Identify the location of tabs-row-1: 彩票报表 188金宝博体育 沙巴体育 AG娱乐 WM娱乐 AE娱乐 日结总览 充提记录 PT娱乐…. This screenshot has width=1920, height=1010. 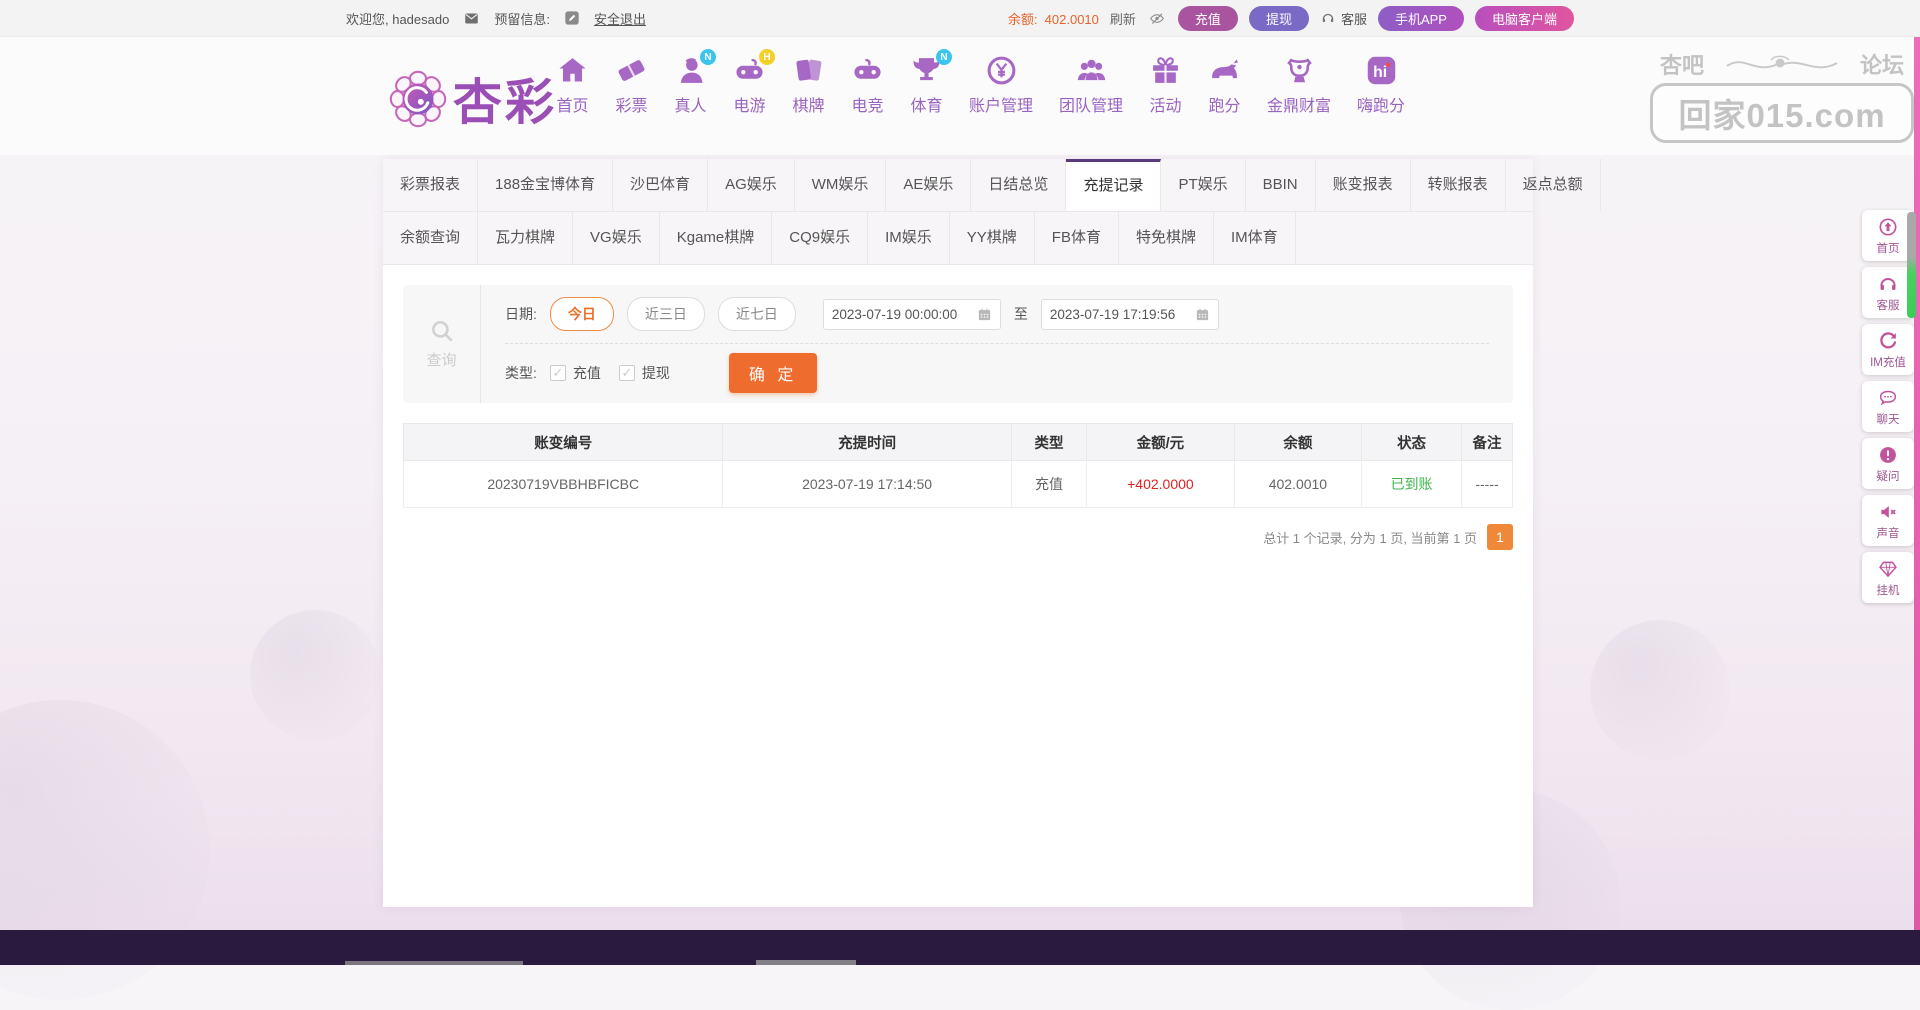
(992, 185).